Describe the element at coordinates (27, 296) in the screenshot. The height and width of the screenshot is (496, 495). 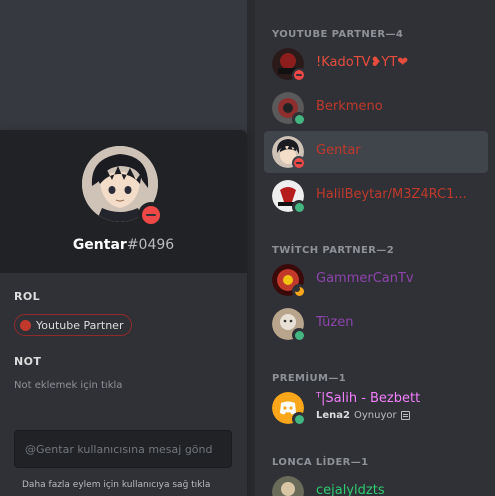
I see `role-section-title: ROL` at that location.